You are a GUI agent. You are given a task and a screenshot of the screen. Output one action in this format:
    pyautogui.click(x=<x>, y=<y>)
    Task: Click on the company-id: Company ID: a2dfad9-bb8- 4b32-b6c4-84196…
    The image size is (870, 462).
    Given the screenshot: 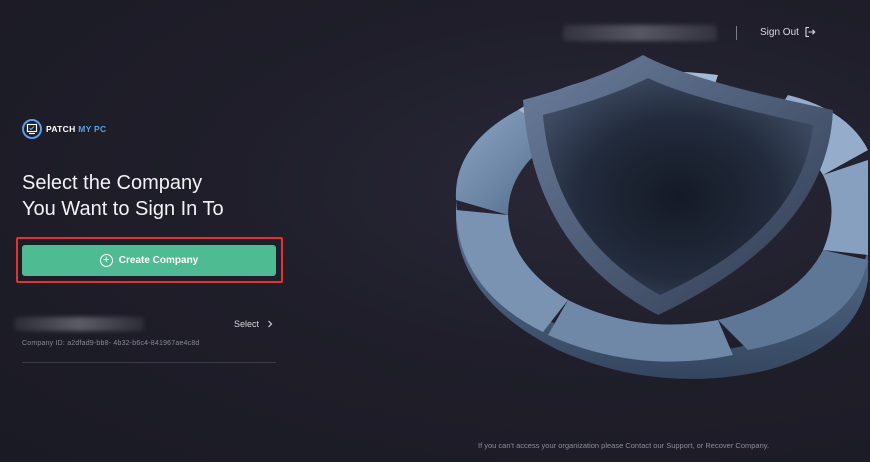 What is the action you would take?
    pyautogui.click(x=111, y=343)
    